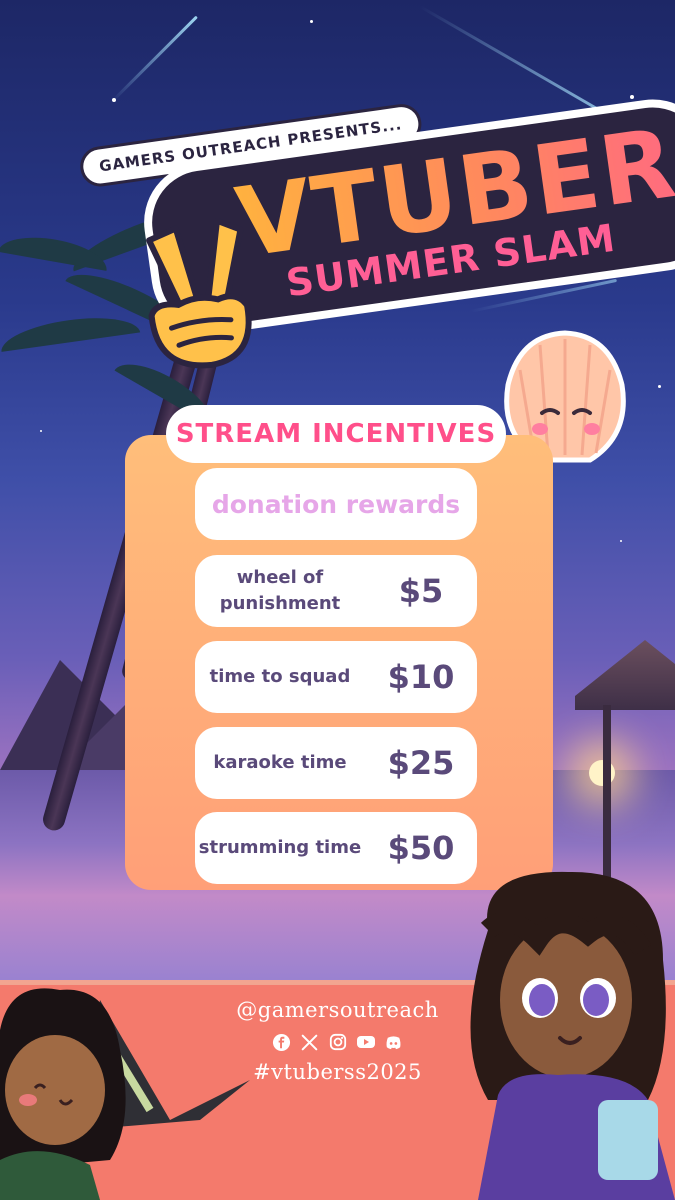 This screenshot has height=1200, width=675. Describe the element at coordinates (282, 1042) in the screenshot. I see `facebook-icon` at that location.